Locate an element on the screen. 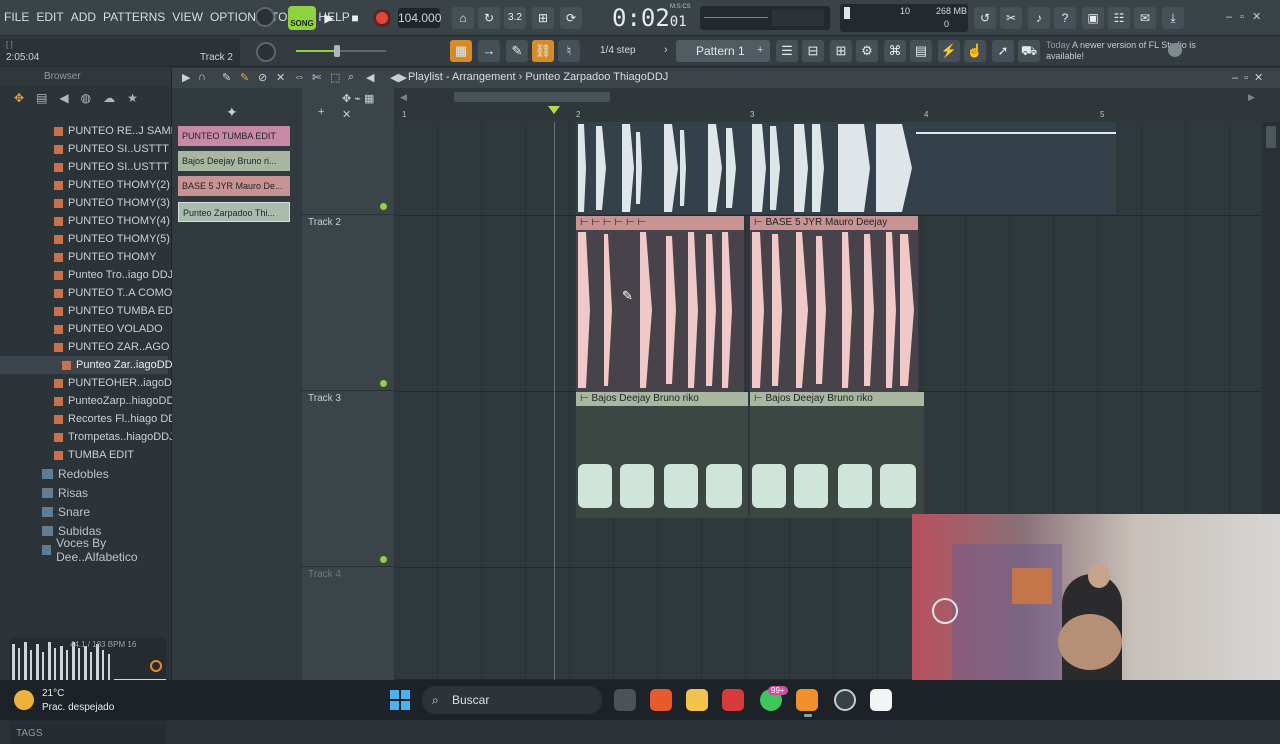 The height and width of the screenshot is (744, 1280). discord-icon is located at coordinates (881, 700).